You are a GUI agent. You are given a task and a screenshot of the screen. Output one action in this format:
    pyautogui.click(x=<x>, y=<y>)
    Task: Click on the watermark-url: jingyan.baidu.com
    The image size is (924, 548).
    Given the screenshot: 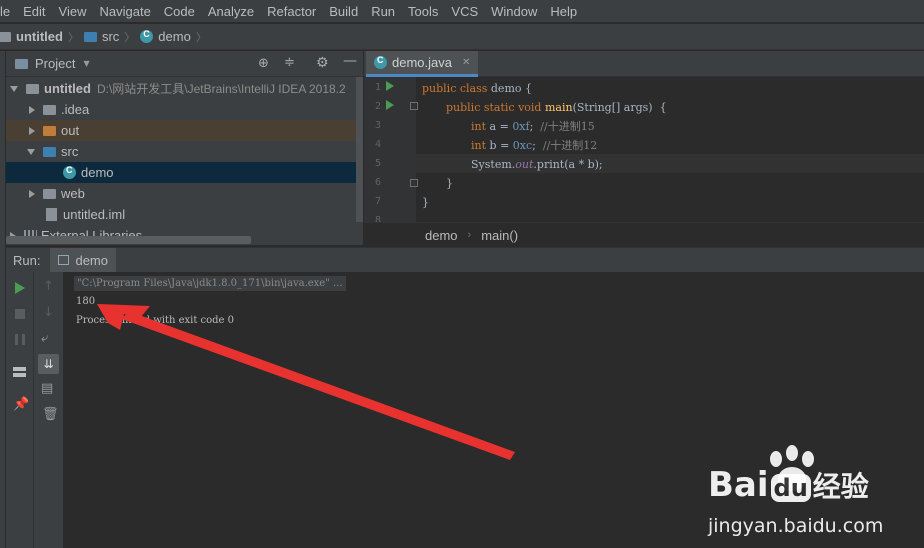 What is the action you would take?
    pyautogui.click(x=796, y=526)
    